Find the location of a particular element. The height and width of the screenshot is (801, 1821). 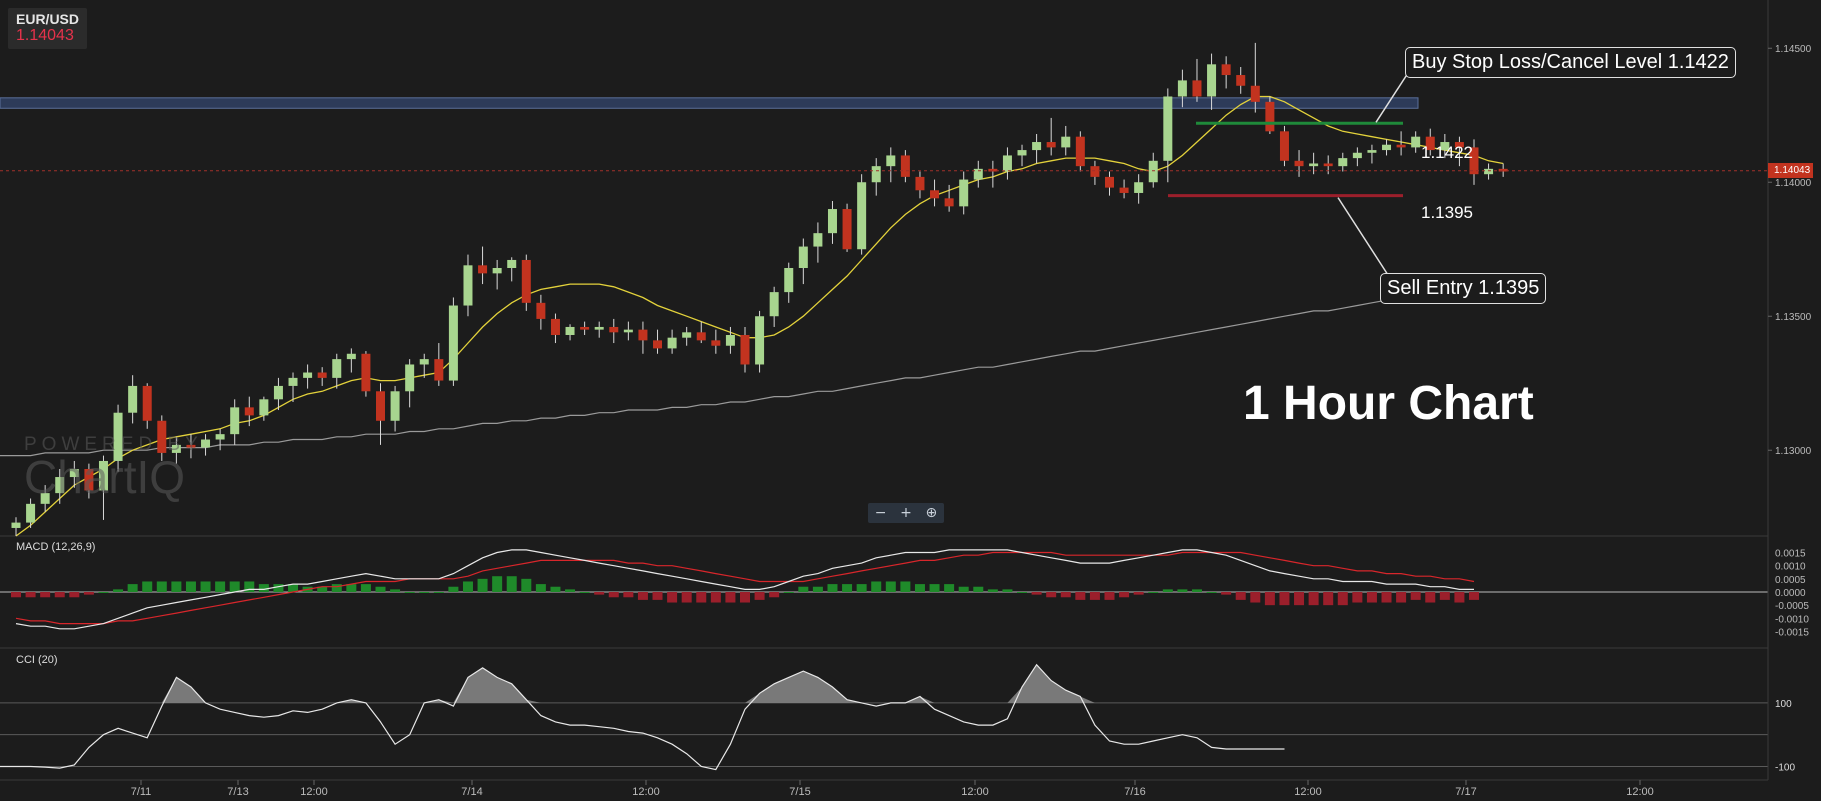

macd-tick-label: 0.0015 is located at coordinates (1790, 554).